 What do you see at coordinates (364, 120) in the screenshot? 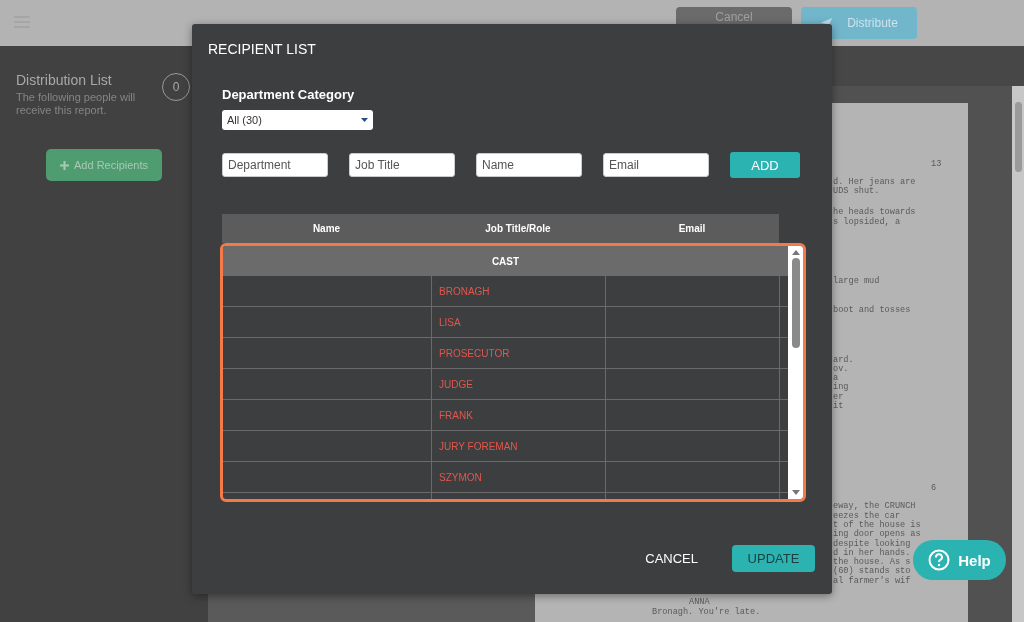
I see `caret-icon` at bounding box center [364, 120].